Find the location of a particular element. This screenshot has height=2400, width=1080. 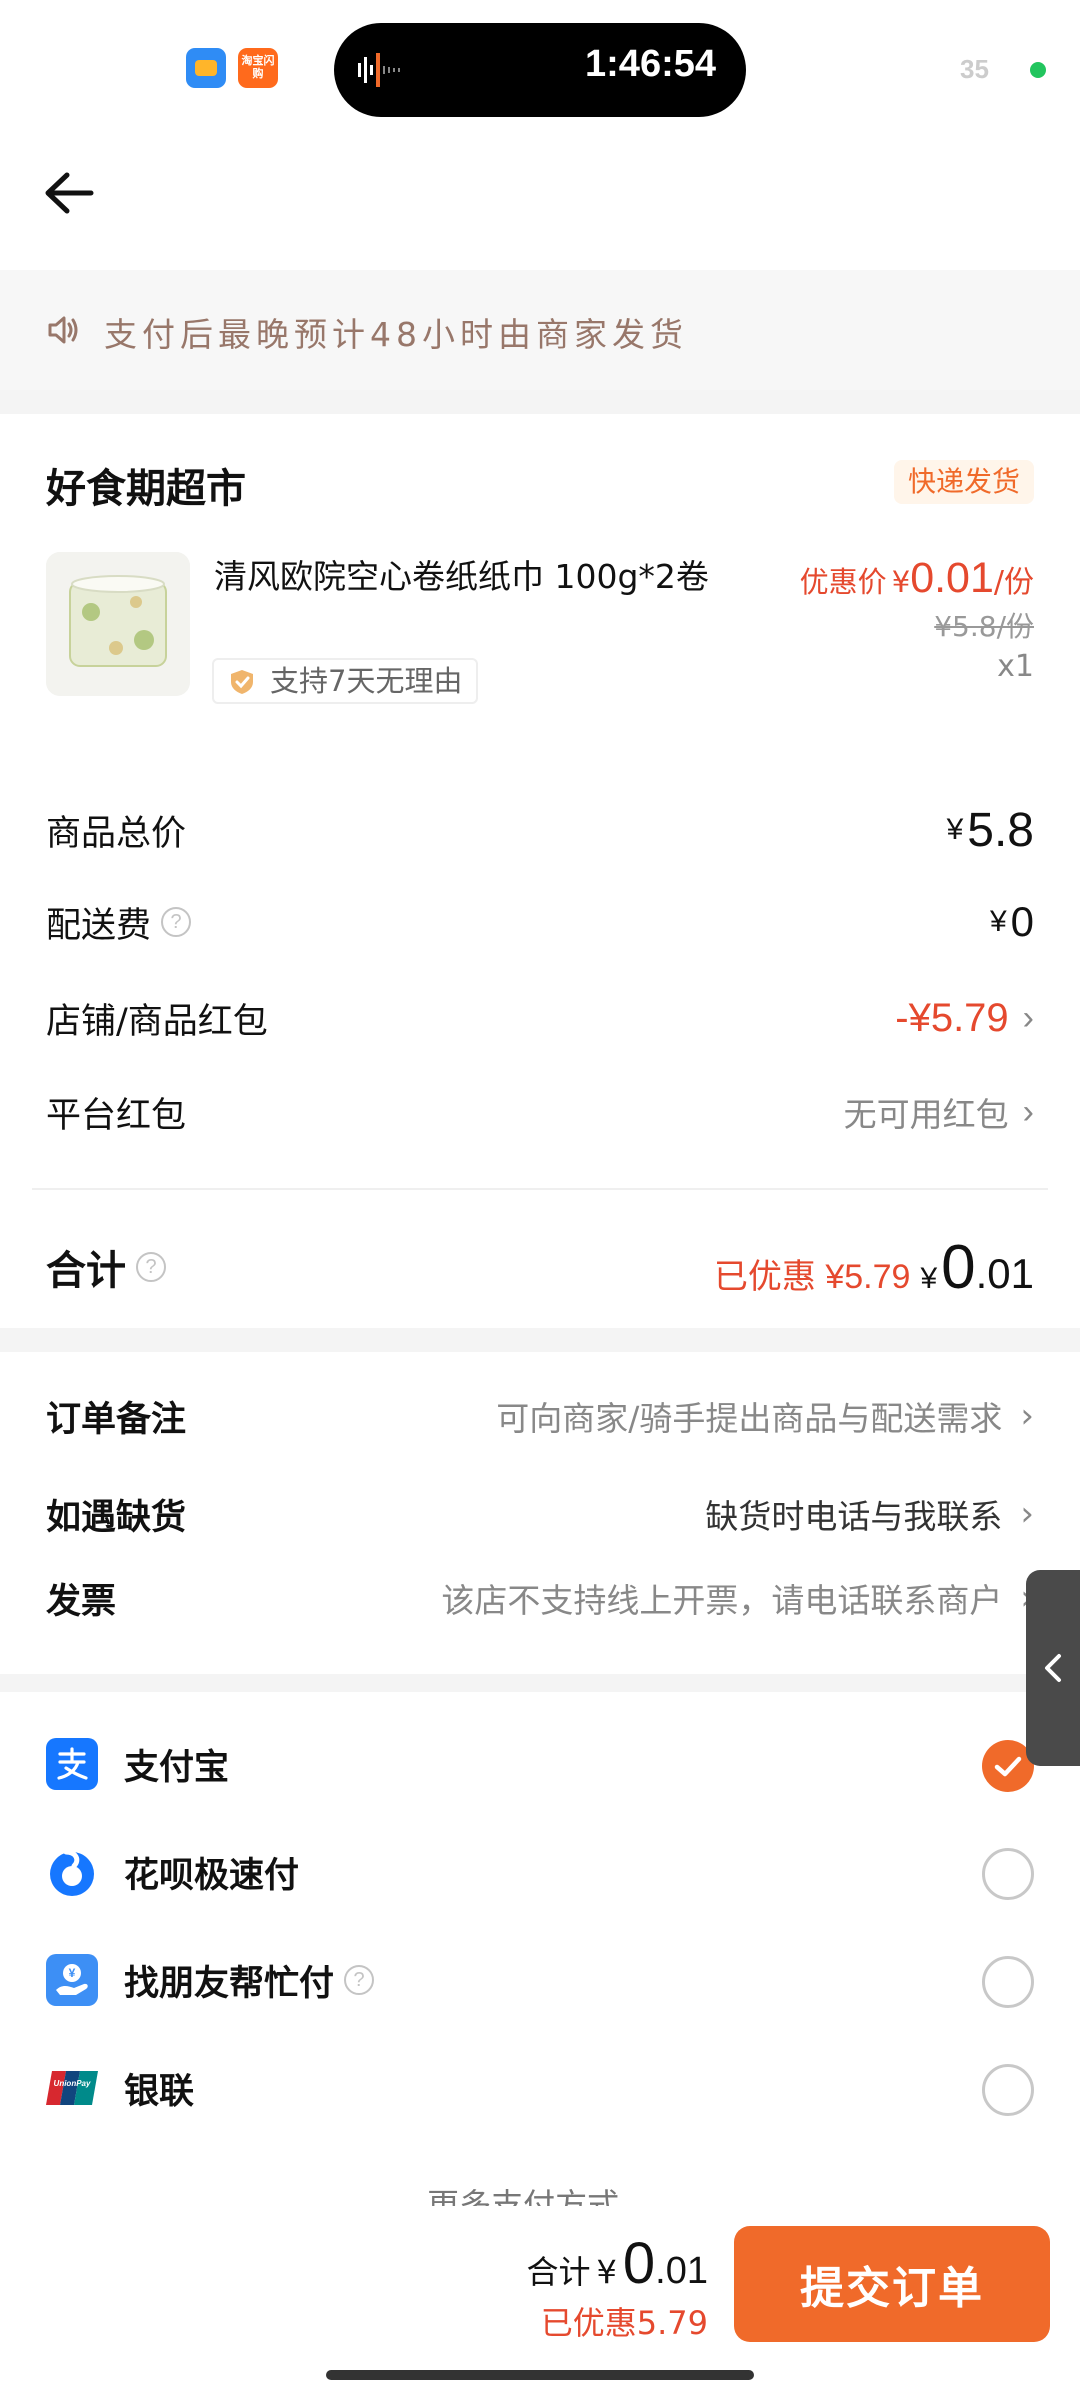

payment-option-friend-pay: ¥ 找朋友帮忙付 ? is located at coordinates (540, 1980).